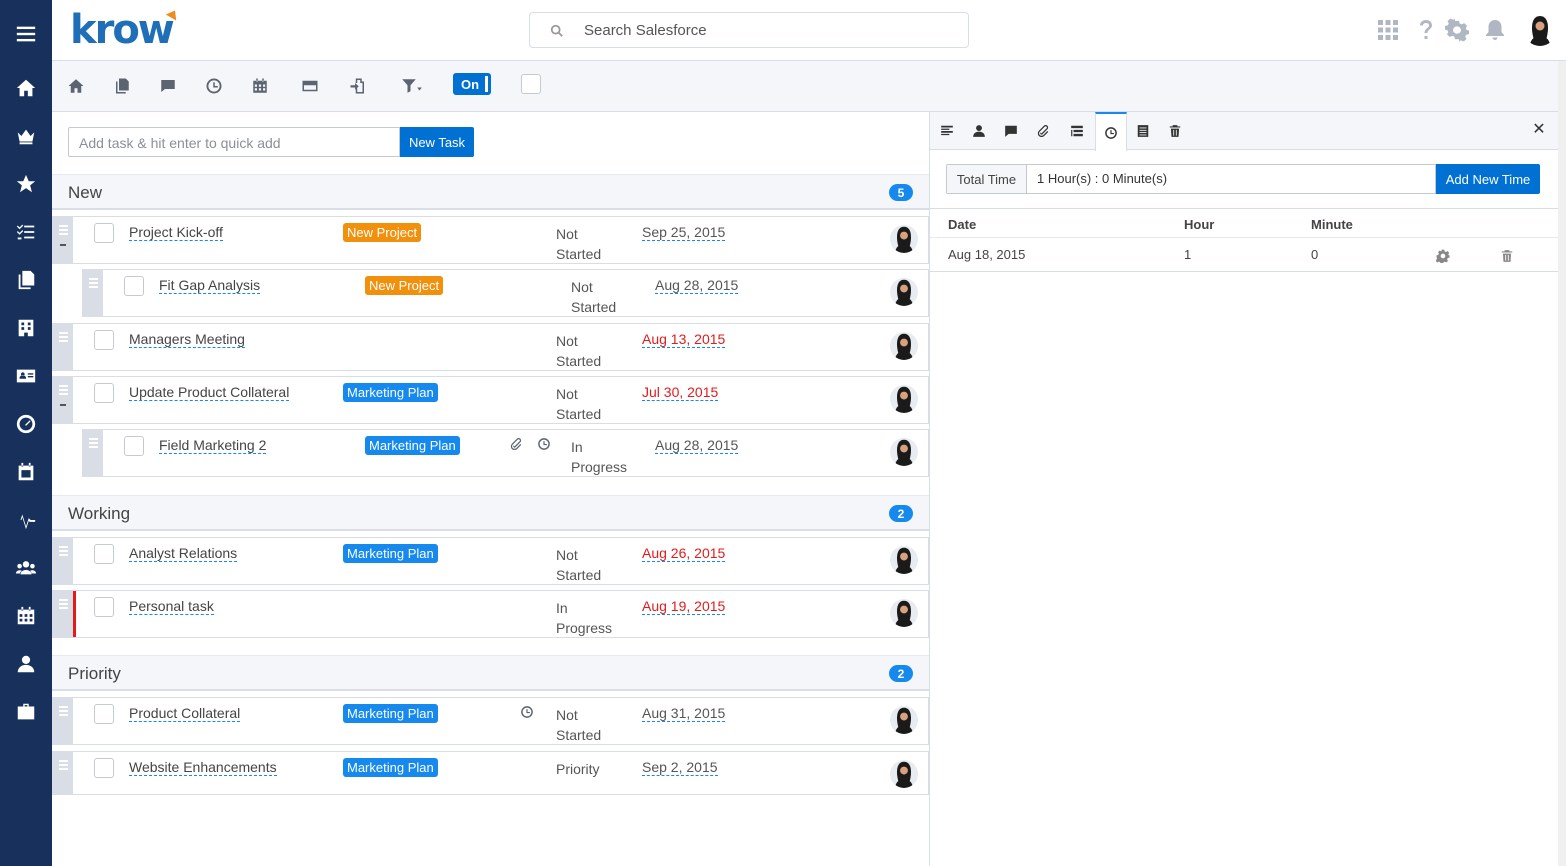 This screenshot has width=1566, height=866. Describe the element at coordinates (213, 445) in the screenshot. I see `task-name: Field Marketing 2` at that location.